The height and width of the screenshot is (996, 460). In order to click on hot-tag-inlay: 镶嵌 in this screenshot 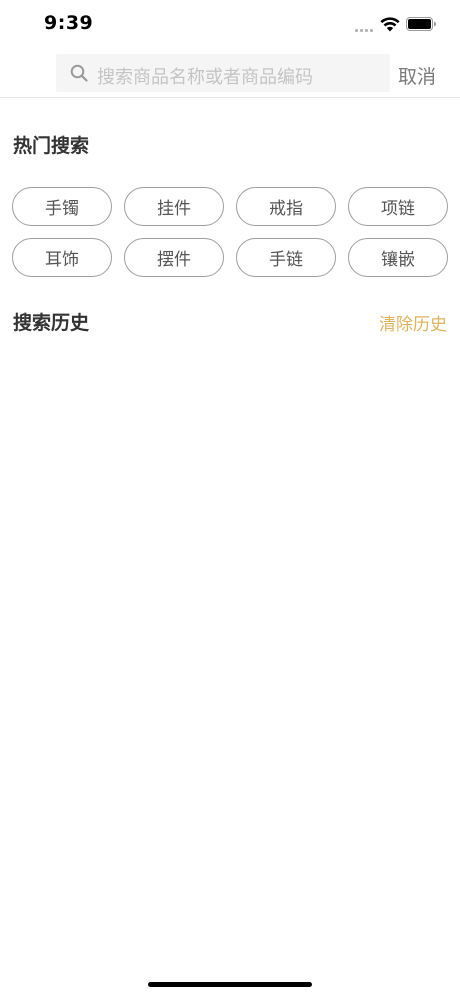, I will do `click(398, 257)`.